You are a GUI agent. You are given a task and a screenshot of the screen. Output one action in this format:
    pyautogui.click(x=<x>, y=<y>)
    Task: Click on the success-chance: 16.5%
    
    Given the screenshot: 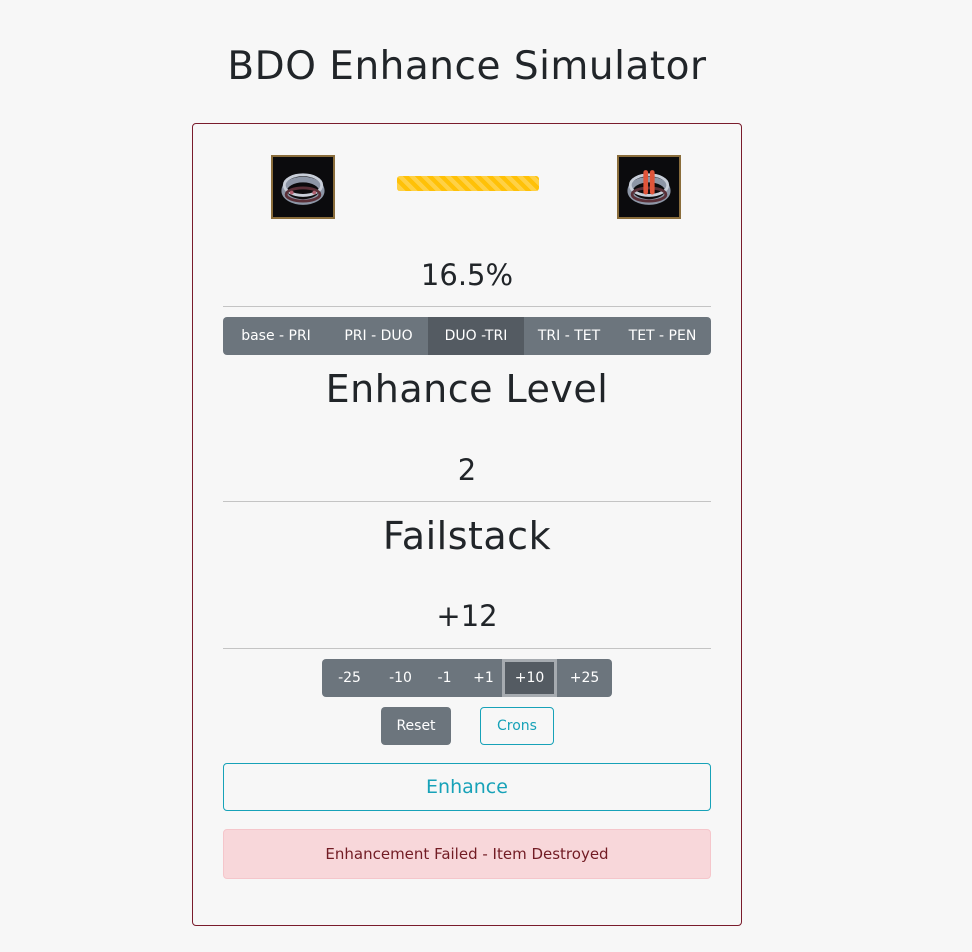 What is the action you would take?
    pyautogui.click(x=467, y=275)
    